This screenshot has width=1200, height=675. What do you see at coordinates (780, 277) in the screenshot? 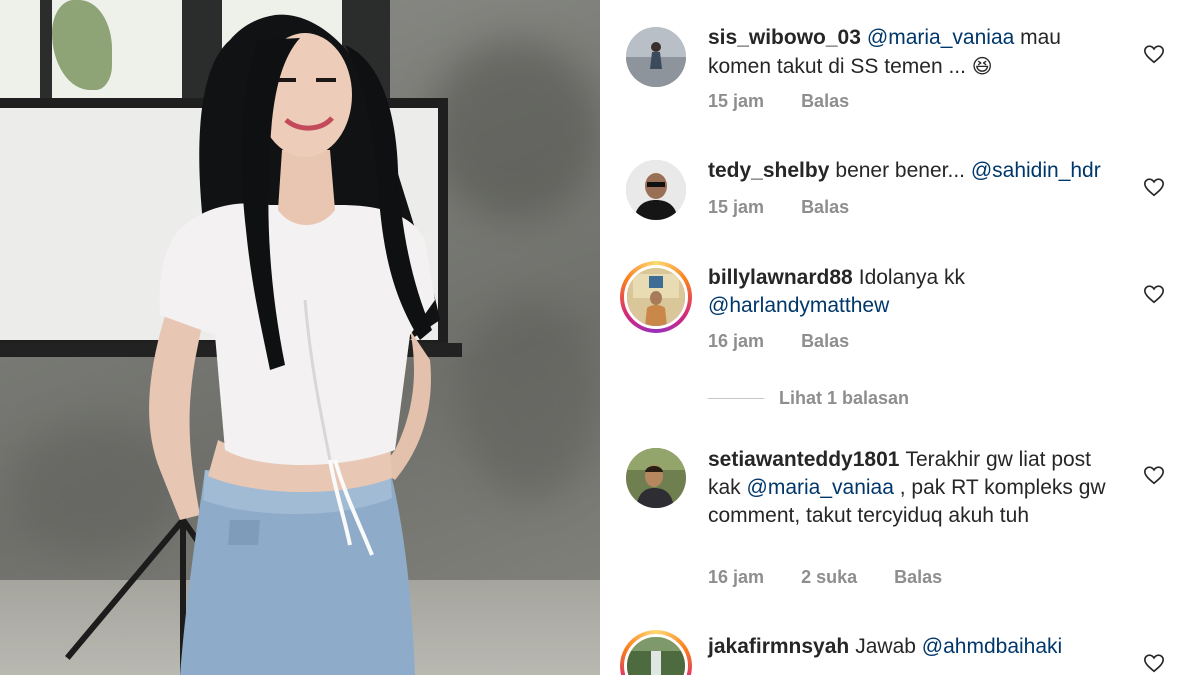
I see `comment-username: billylawnard88` at bounding box center [780, 277].